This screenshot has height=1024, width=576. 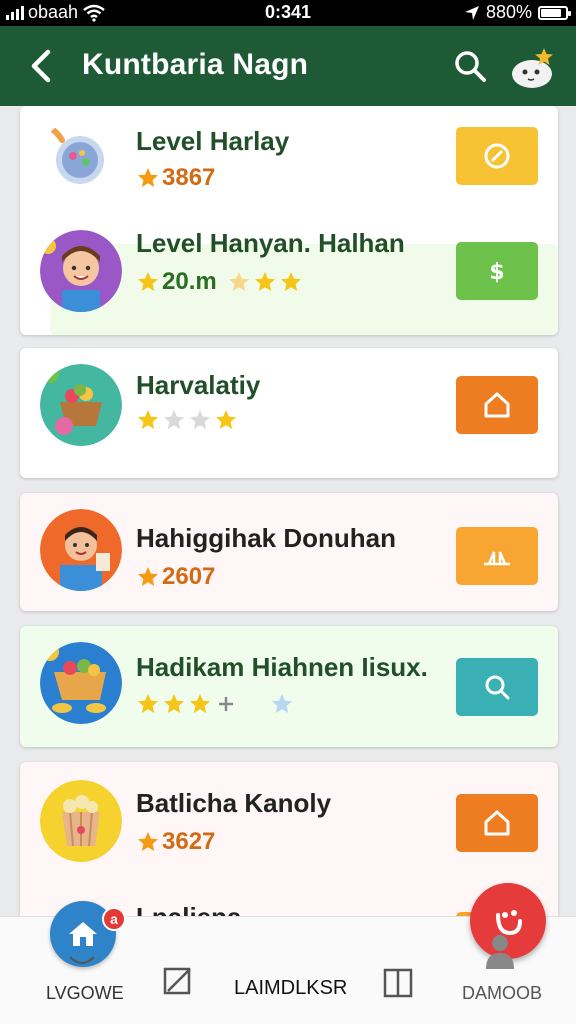 I want to click on list-item: Level Harlay 3867, so click(x=289, y=161).